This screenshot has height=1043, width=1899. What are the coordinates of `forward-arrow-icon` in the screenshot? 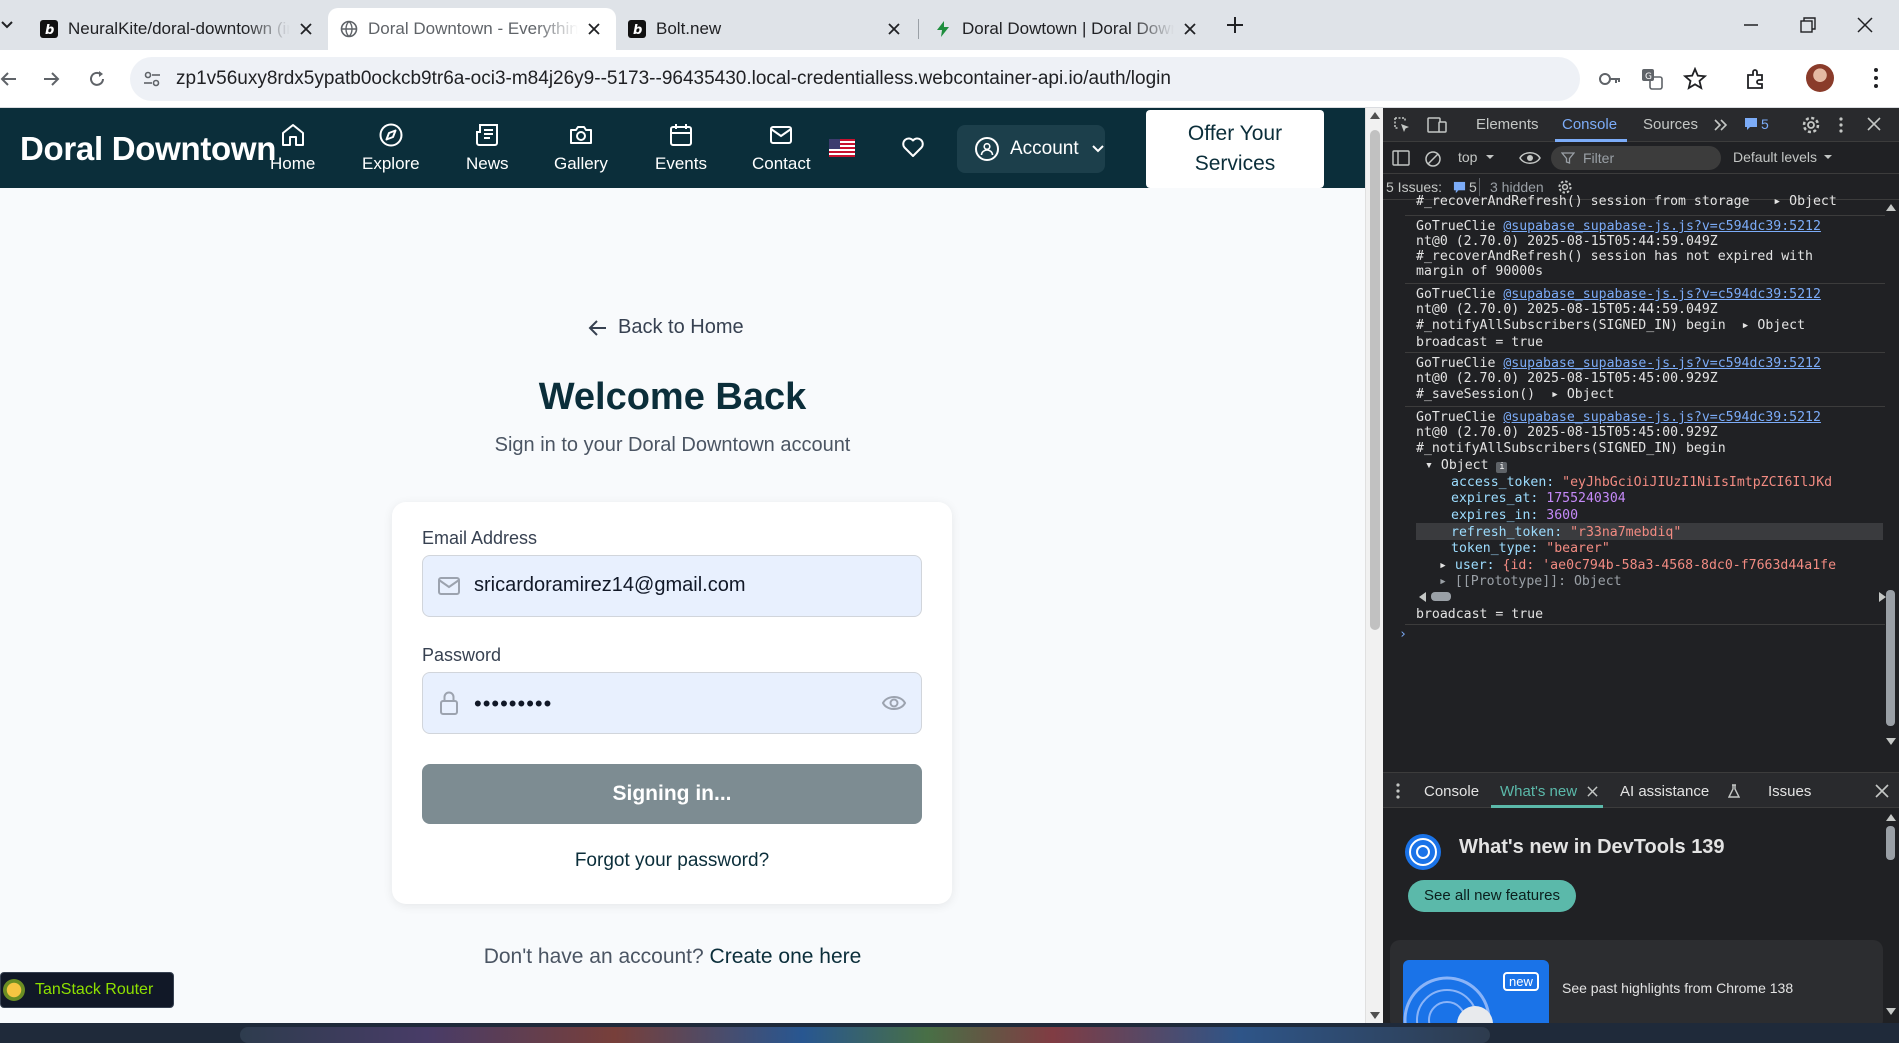 It's located at (51, 79).